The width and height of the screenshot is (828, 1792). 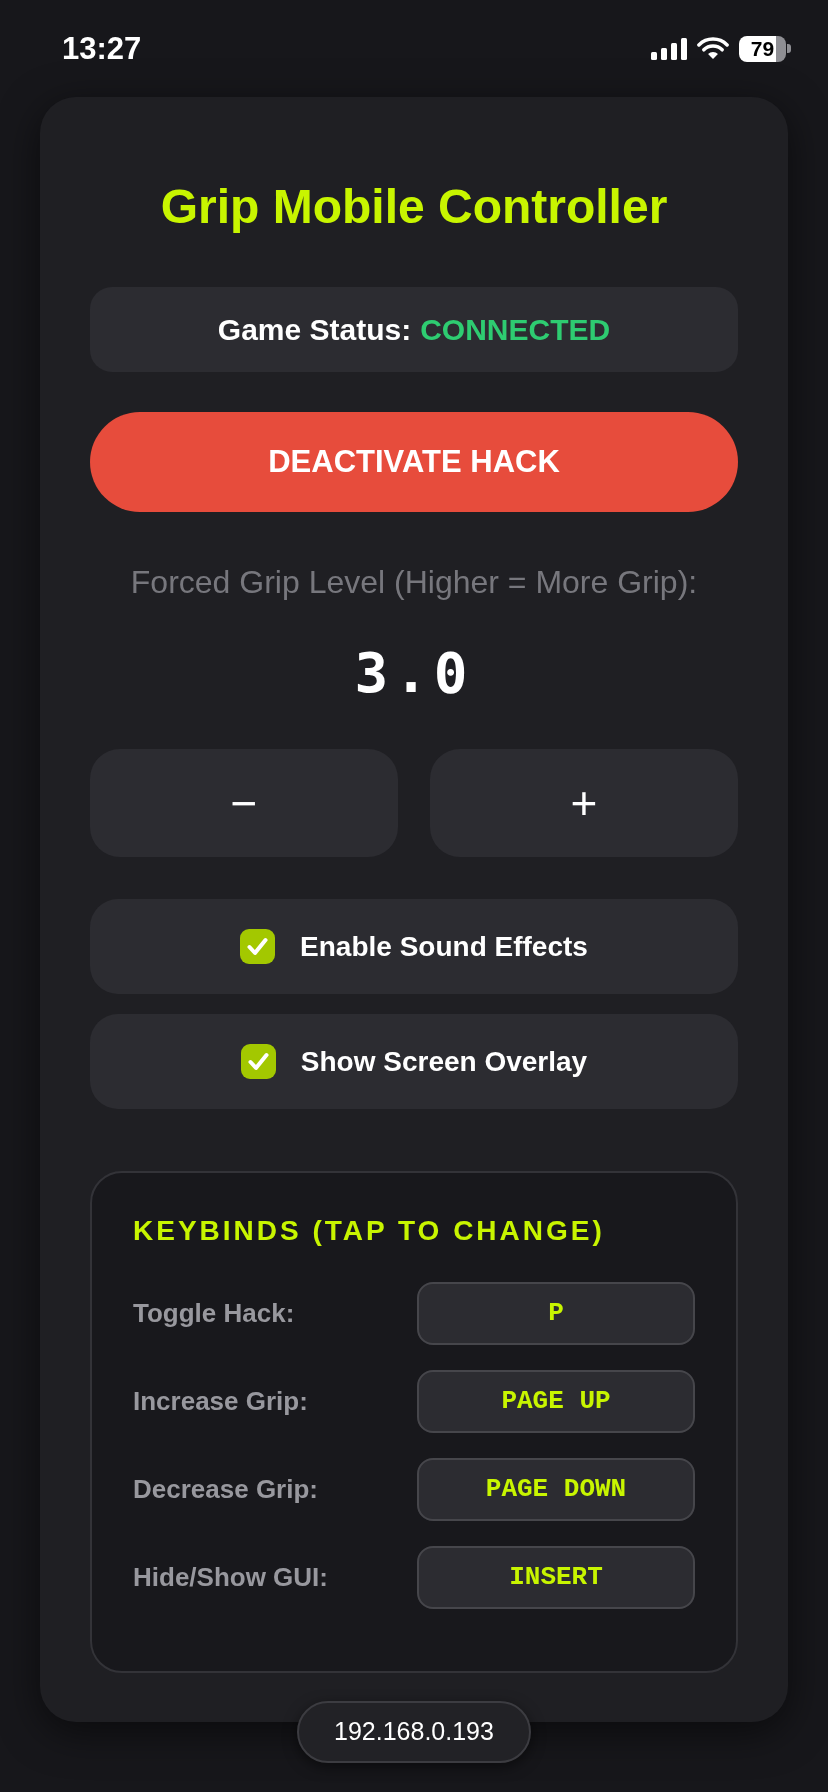 What do you see at coordinates (244, 803) in the screenshot?
I see `decrease-button: −` at bounding box center [244, 803].